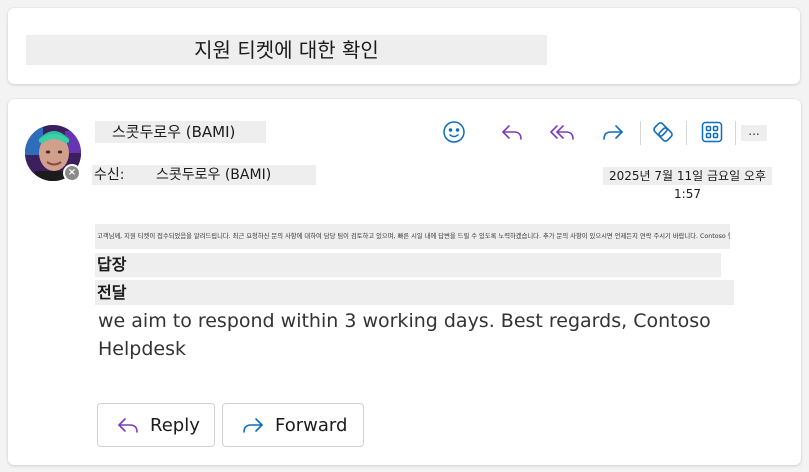 The width and height of the screenshot is (809, 472). What do you see at coordinates (213, 175) in the screenshot?
I see `recipient-name: 스콧두로우 (BAMI)` at bounding box center [213, 175].